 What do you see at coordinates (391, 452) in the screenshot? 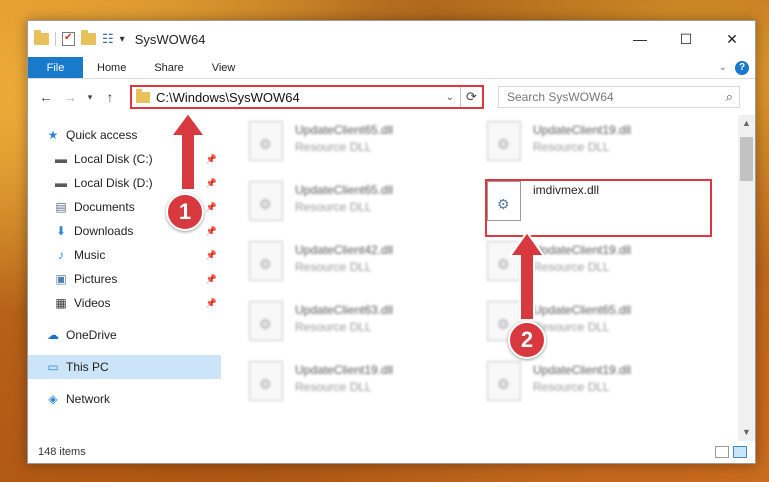
I see `status-bar: 148 items` at bounding box center [391, 452].